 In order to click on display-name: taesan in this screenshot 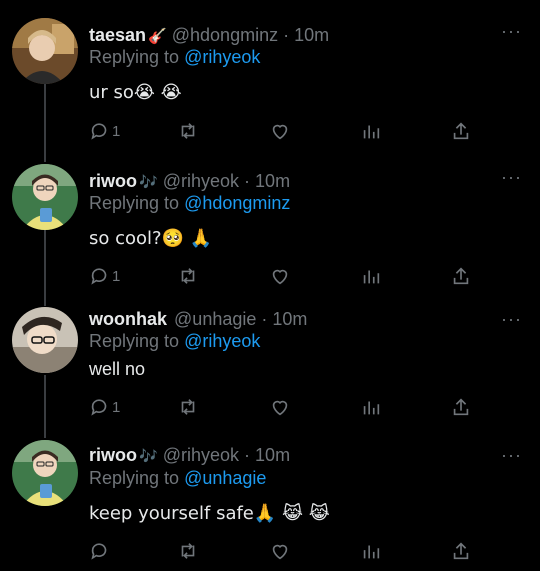, I will do `click(117, 35)`.